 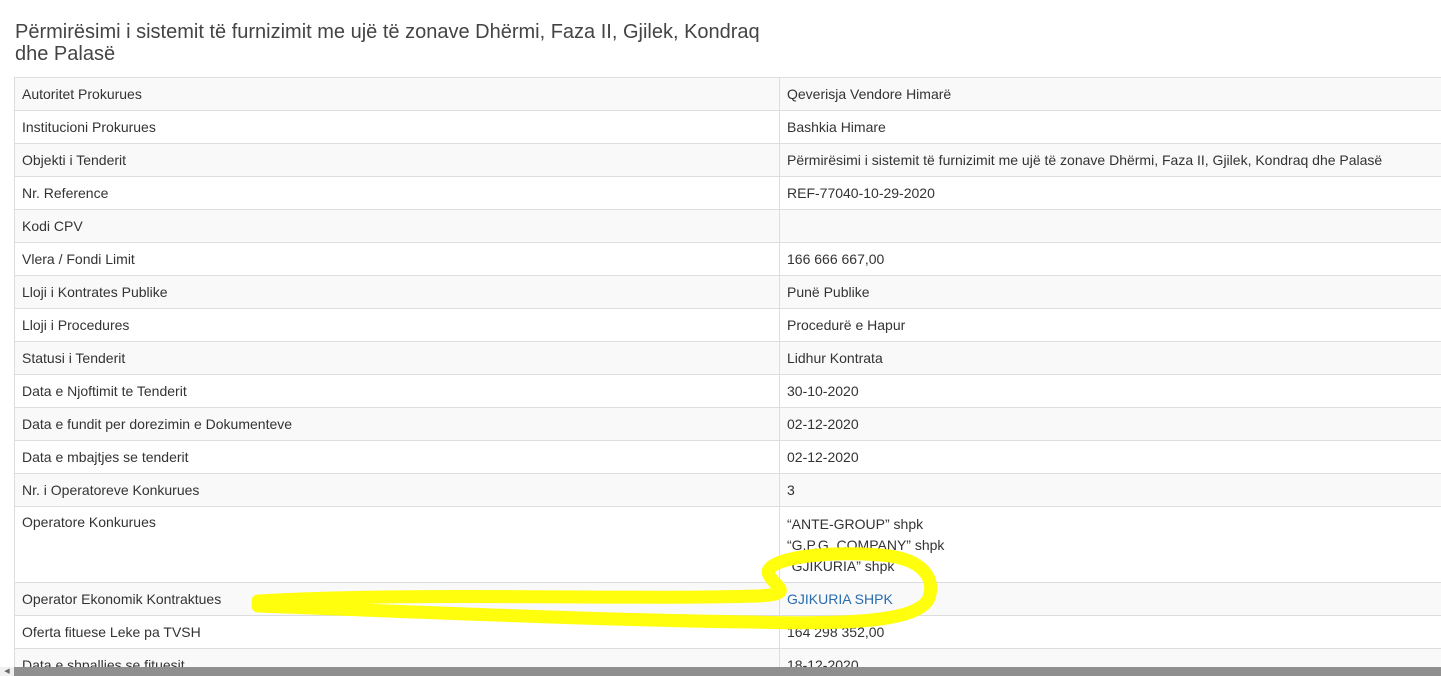 I want to click on table-row: Data e shpalljes se fituesit 18-12-2020, so click(x=727, y=657).